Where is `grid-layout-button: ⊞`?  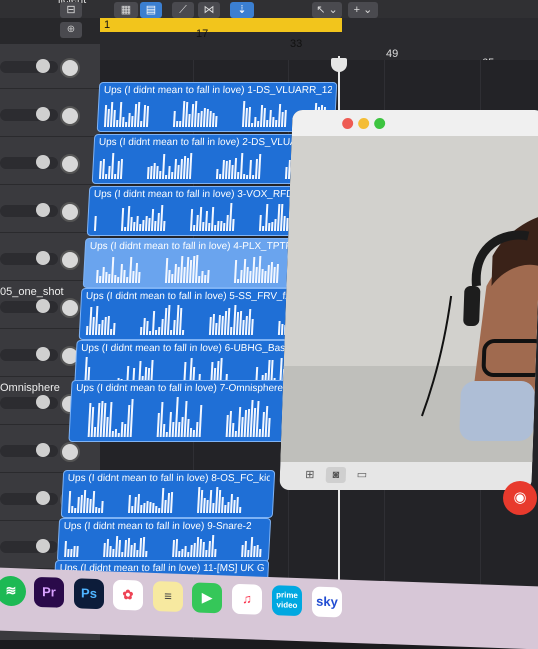 grid-layout-button: ⊞ is located at coordinates (310, 475).